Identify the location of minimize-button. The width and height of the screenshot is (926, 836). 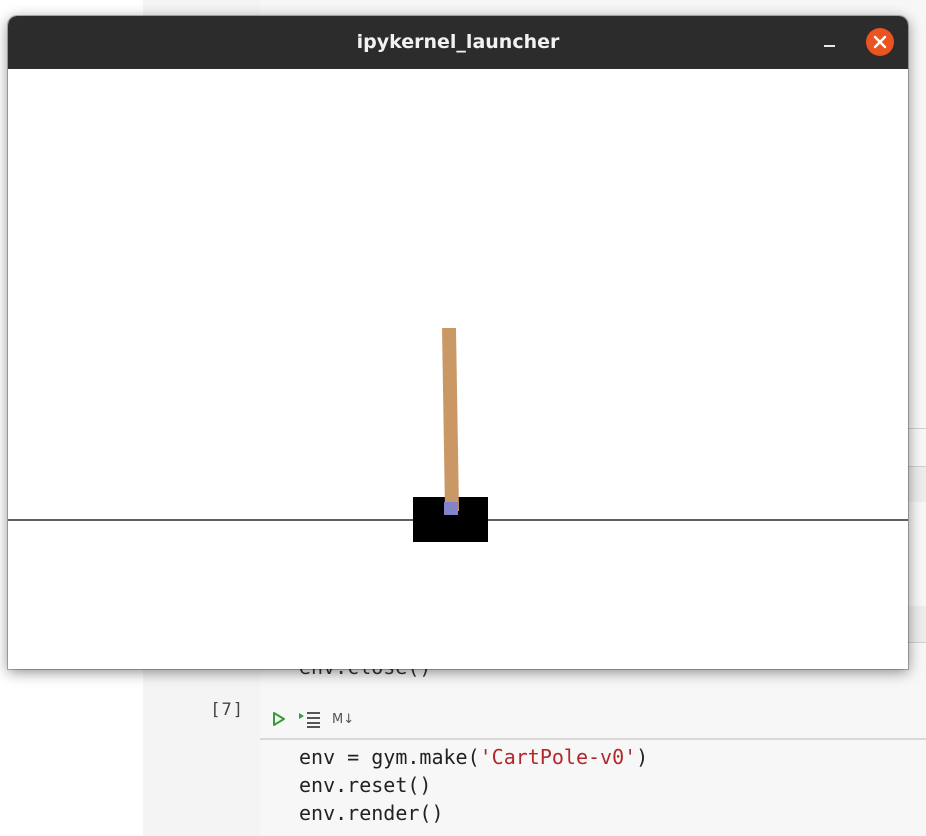
(830, 42).